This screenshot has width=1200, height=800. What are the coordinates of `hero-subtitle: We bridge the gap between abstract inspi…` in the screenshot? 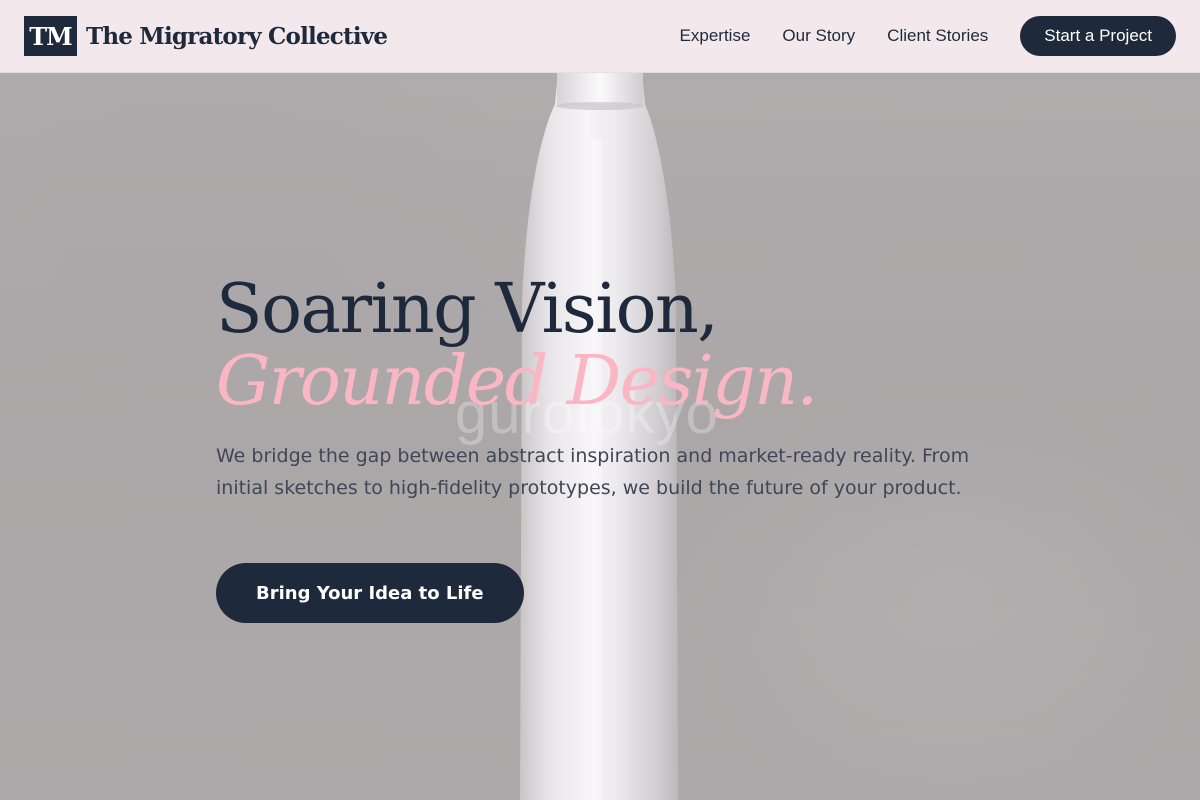 It's located at (593, 472).